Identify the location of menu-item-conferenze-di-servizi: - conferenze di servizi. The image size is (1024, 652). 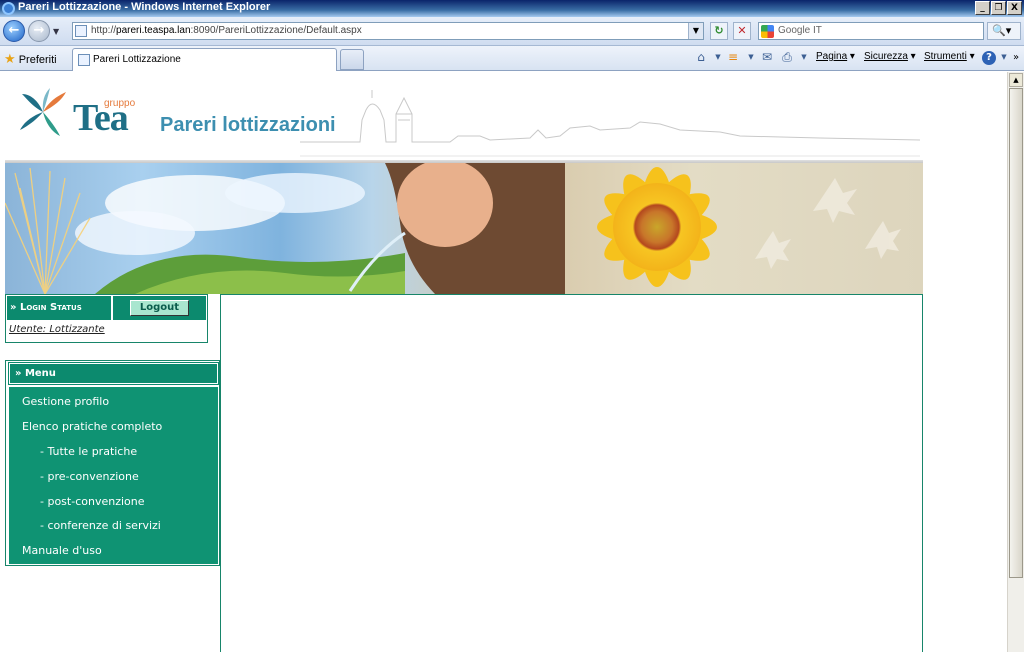
(100, 525).